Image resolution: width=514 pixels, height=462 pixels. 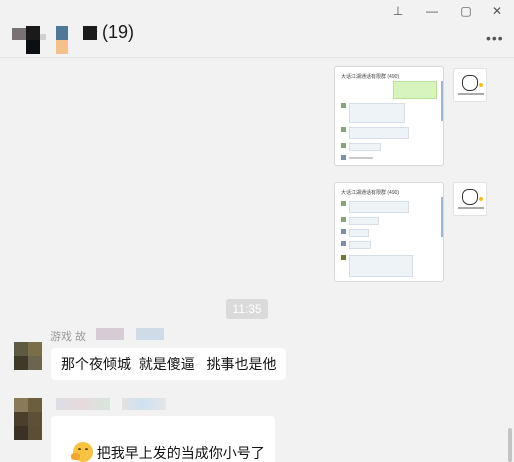 What do you see at coordinates (398, 11) in the screenshot?
I see `pin-icon: ⊥` at bounding box center [398, 11].